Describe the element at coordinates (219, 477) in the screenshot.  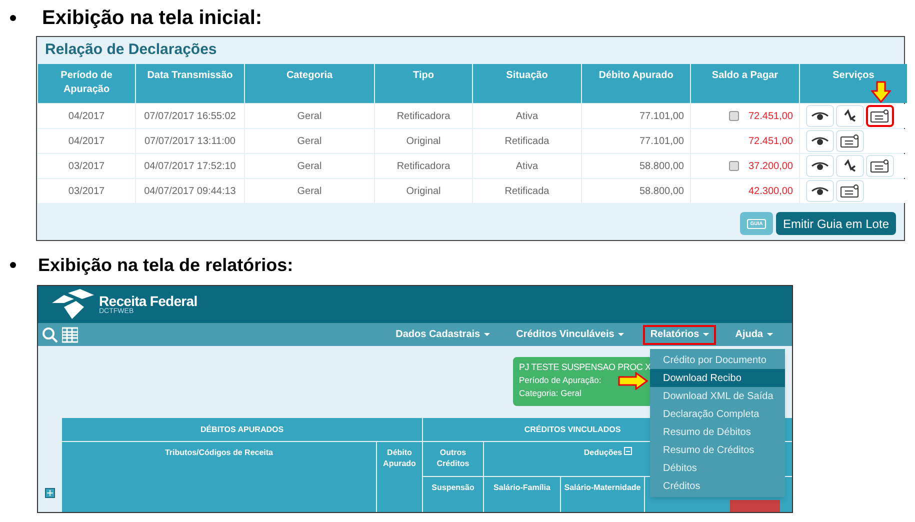
I see `column-header: Tributos/Códigos de Receita` at that location.